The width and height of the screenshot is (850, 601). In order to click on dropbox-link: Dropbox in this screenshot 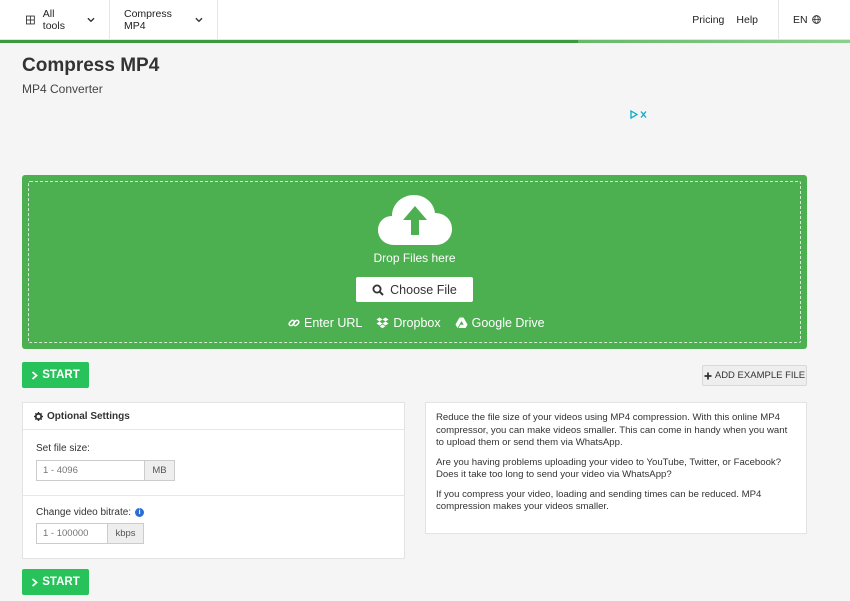, I will do `click(408, 323)`.